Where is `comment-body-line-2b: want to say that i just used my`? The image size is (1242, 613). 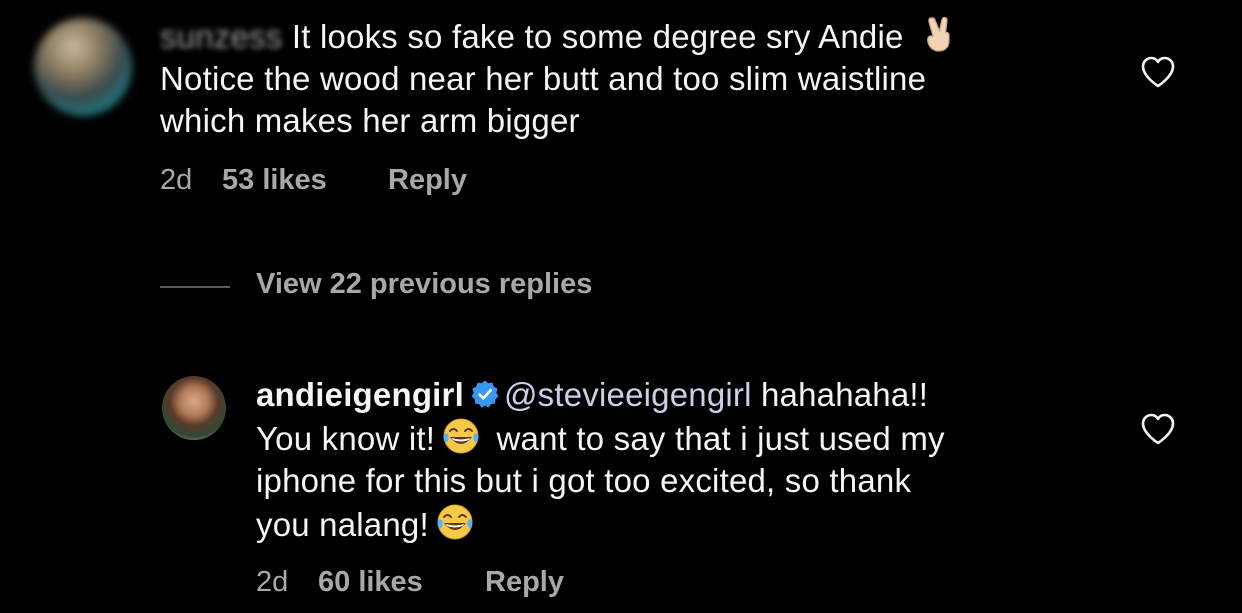
comment-body-line-2b: want to say that i just used my is located at coordinates (716, 438).